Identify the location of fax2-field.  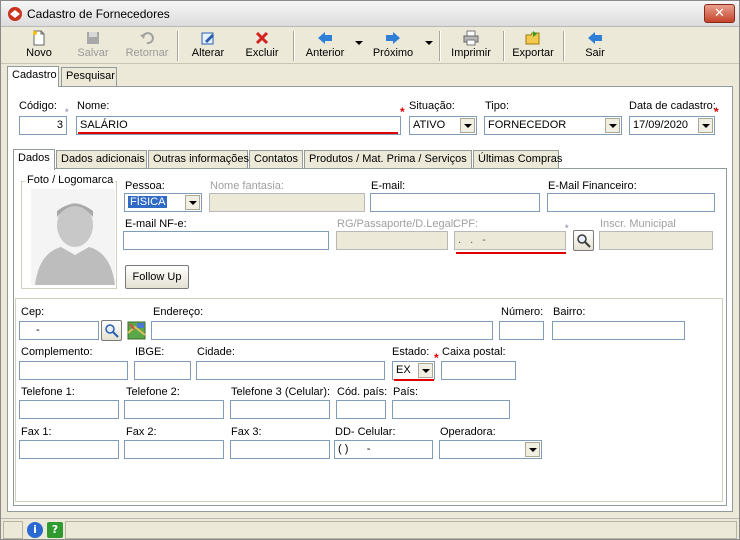
(174, 449).